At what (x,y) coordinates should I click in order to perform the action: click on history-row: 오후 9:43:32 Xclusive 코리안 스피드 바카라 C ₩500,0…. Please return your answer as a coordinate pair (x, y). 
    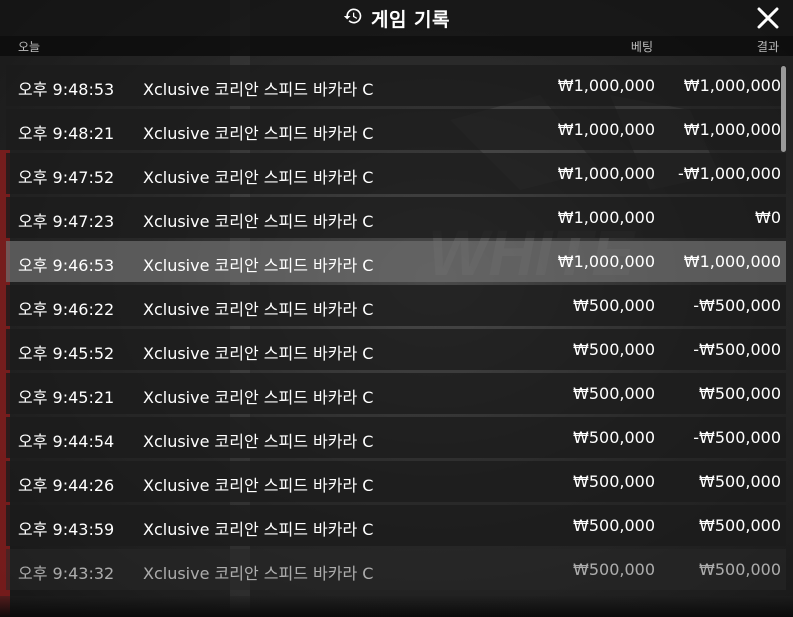
    Looking at the image, I should click on (396, 569).